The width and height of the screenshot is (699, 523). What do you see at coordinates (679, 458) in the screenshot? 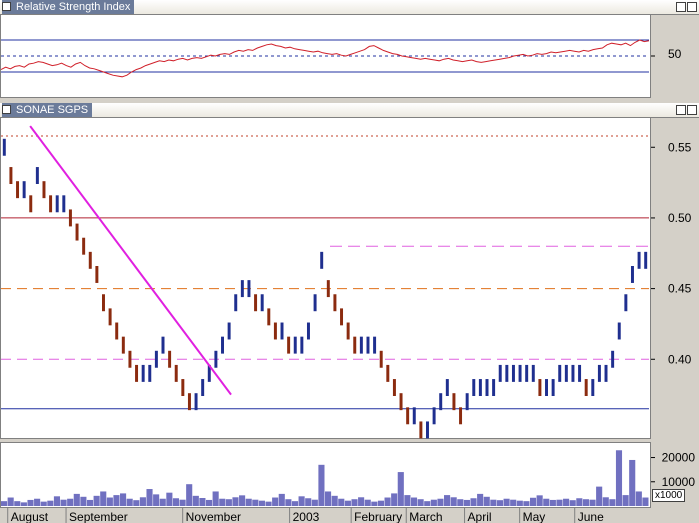
I see `volume-tick-label: 20000` at bounding box center [679, 458].